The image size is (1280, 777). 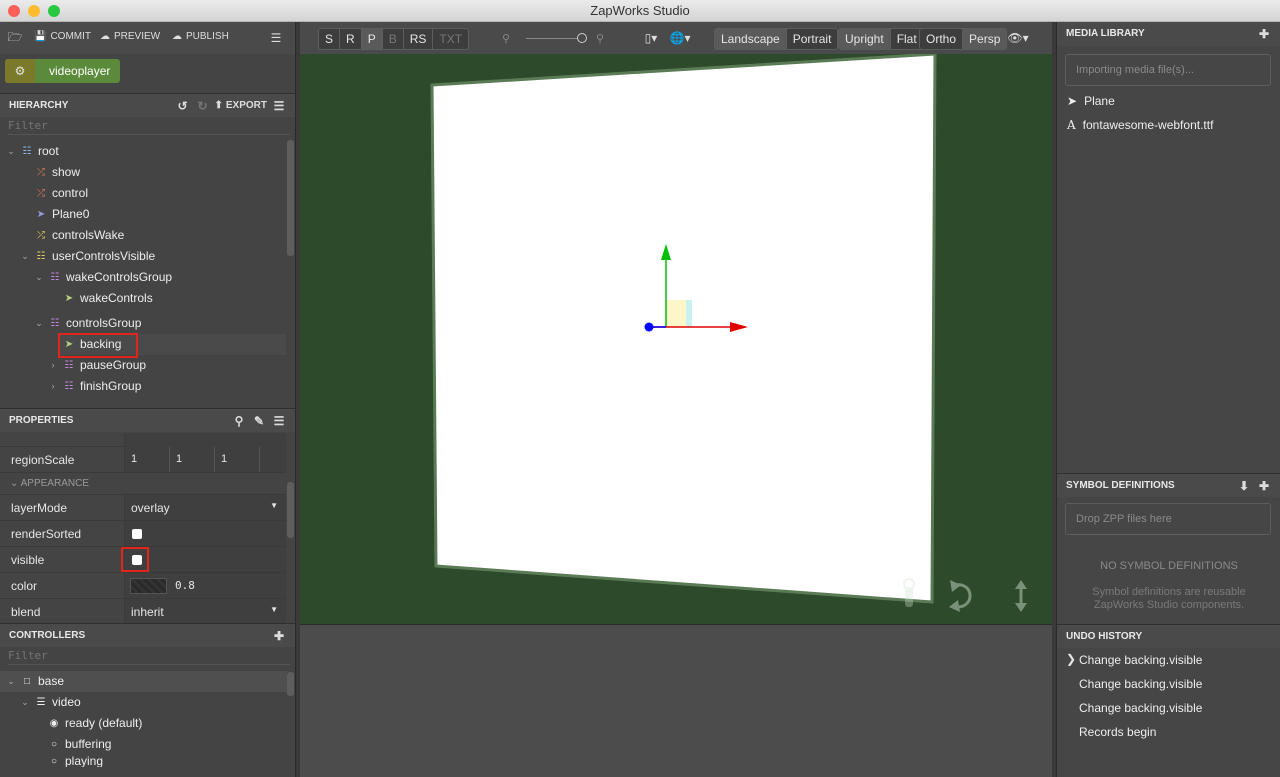 What do you see at coordinates (1168, 519) in the screenshot?
I see `zpp-dropzone: Drop ZPP files here` at bounding box center [1168, 519].